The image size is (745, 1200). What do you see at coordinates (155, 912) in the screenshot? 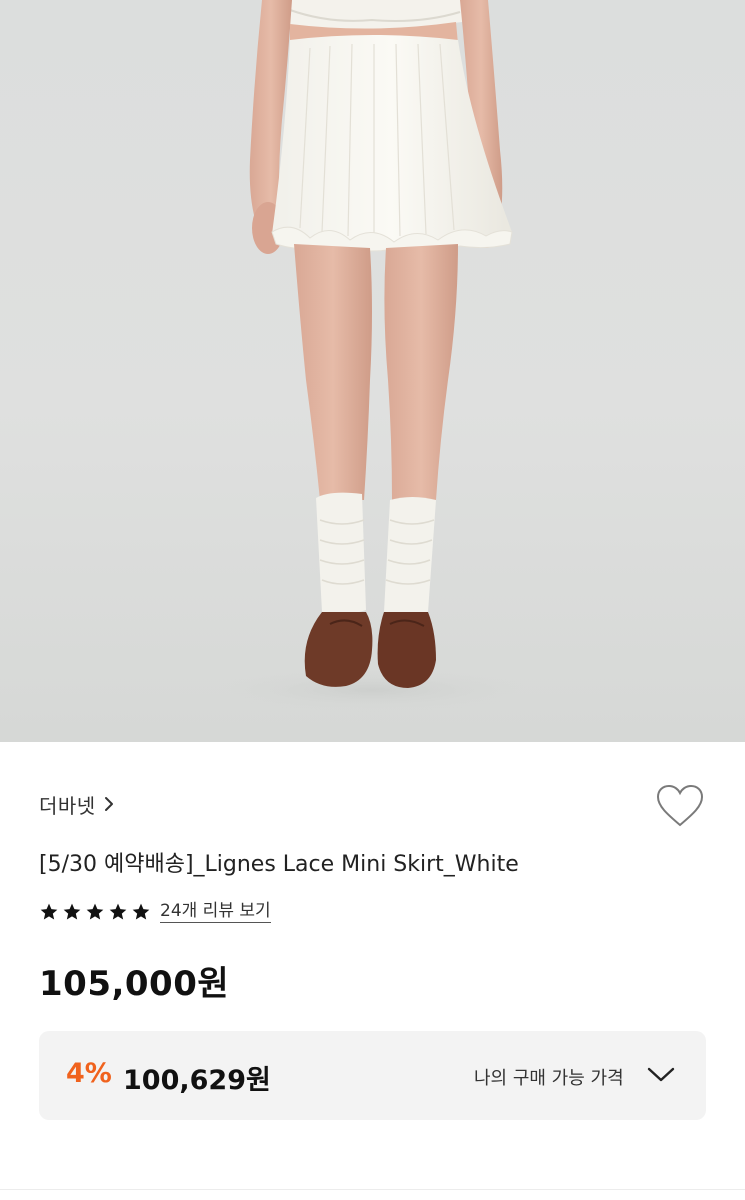
I see `rating-row: 24개 리뷰 보기` at bounding box center [155, 912].